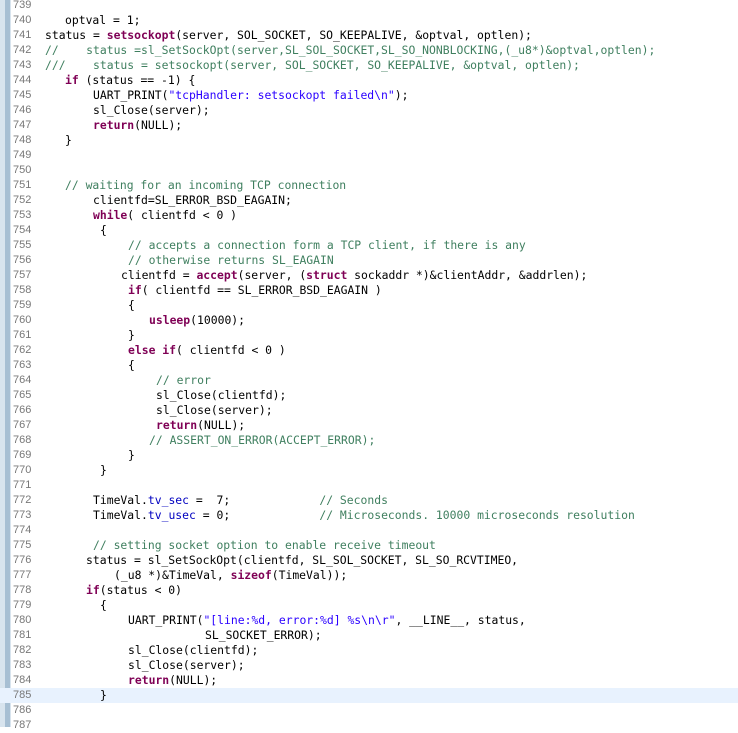  I want to click on code-line: 747 return(NULL);, so click(369, 125).